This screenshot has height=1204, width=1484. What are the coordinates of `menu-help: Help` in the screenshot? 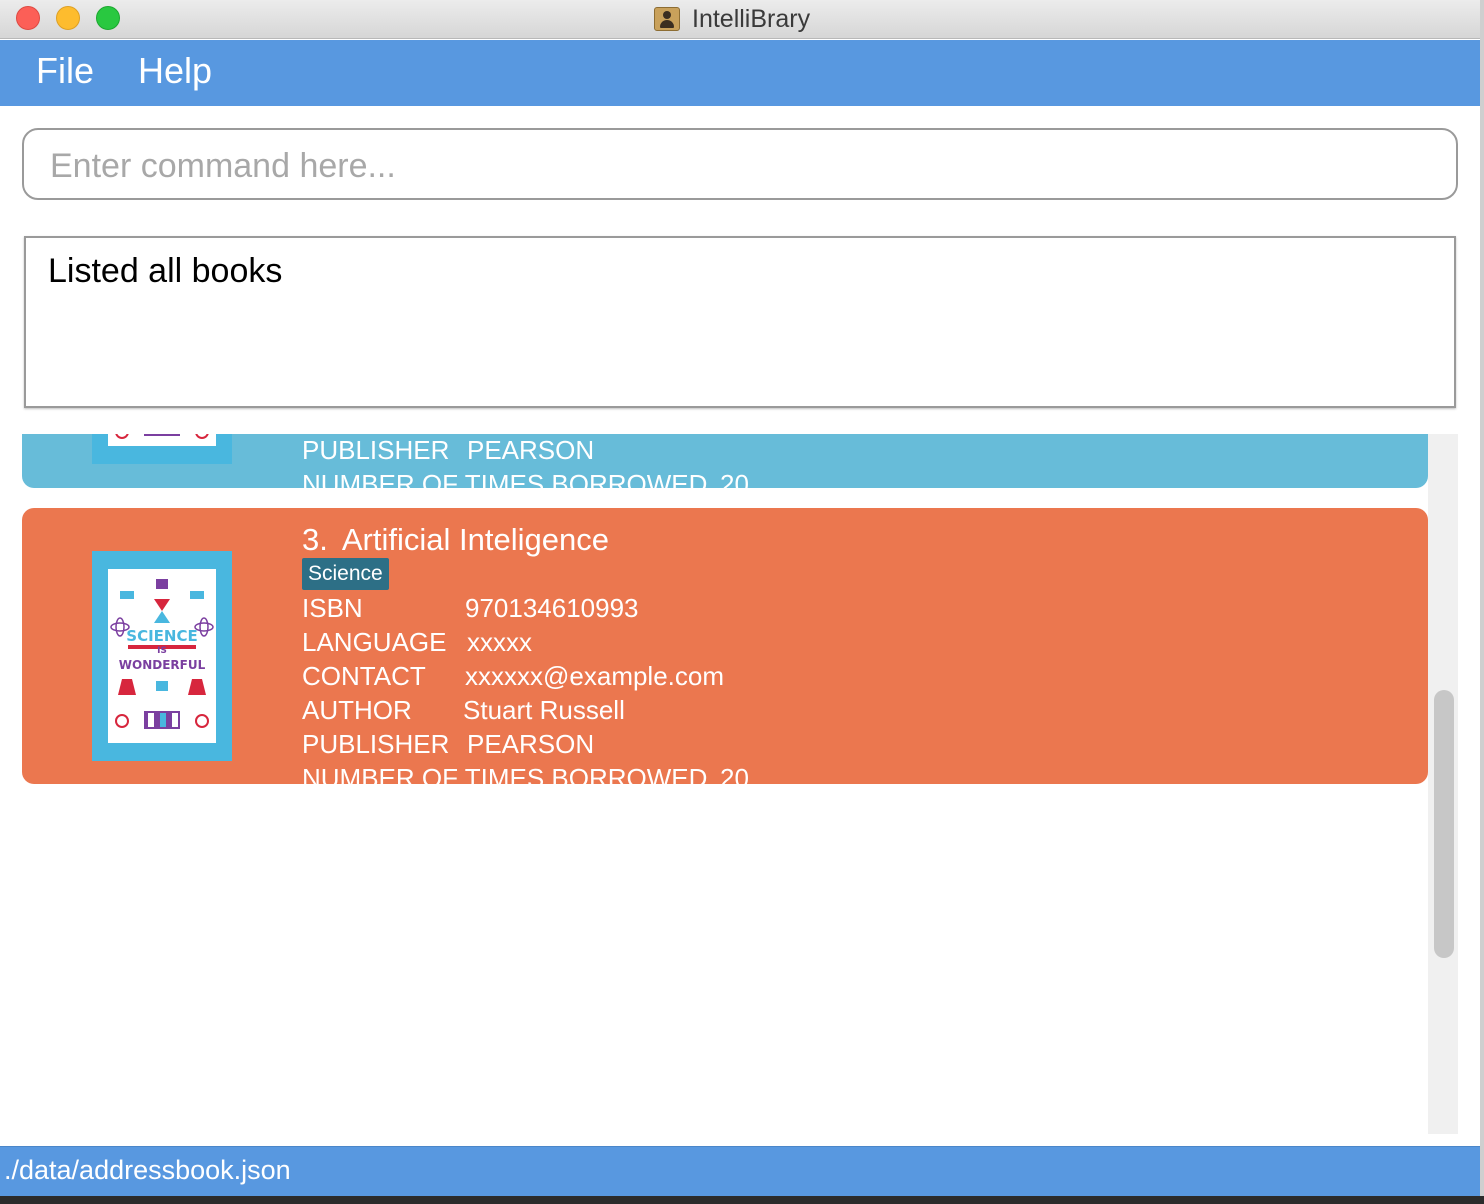 It's located at (175, 71).